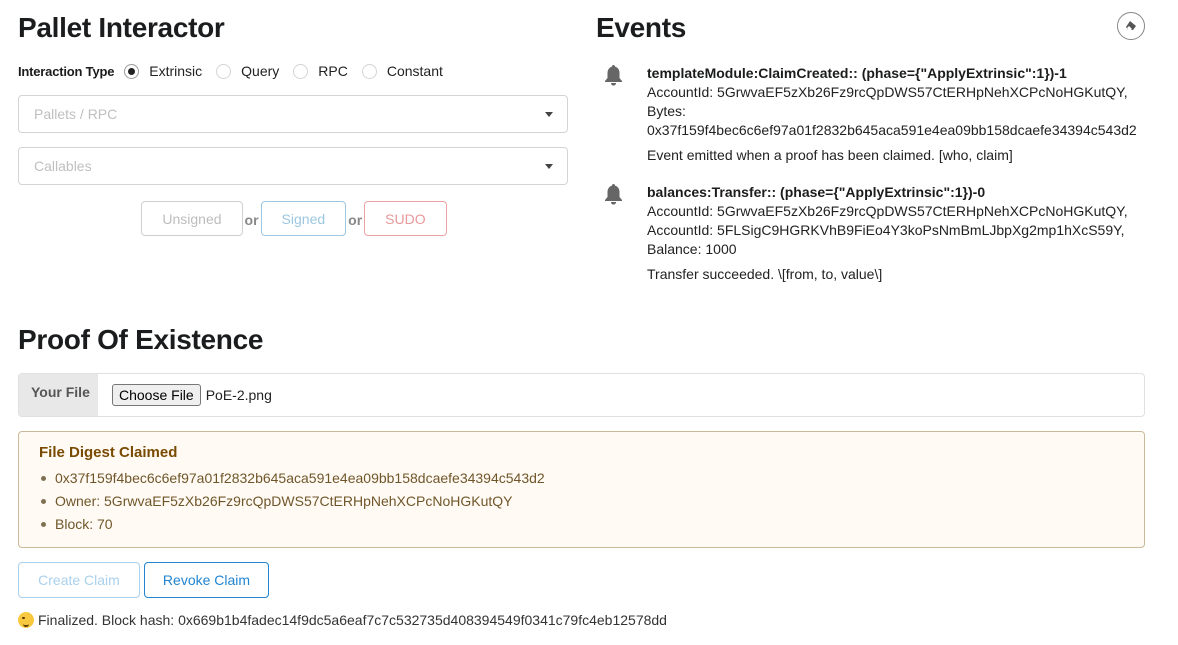 This screenshot has width=1178, height=645. What do you see at coordinates (176, 71) in the screenshot?
I see `radio-label: Extrinsic` at bounding box center [176, 71].